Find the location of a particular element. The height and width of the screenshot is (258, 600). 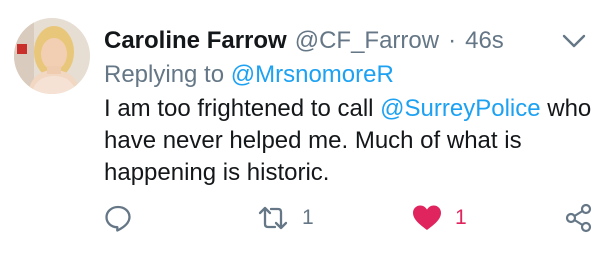

user-handle: @CF_Farrow is located at coordinates (367, 41).